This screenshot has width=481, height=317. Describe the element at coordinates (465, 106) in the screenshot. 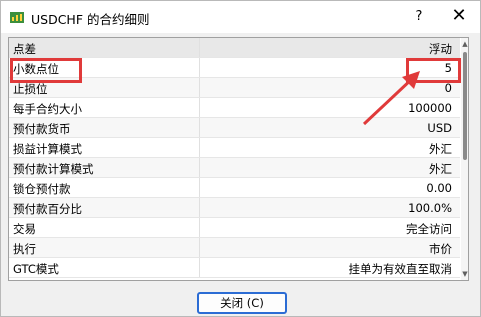

I see `scroll-thumb` at that location.